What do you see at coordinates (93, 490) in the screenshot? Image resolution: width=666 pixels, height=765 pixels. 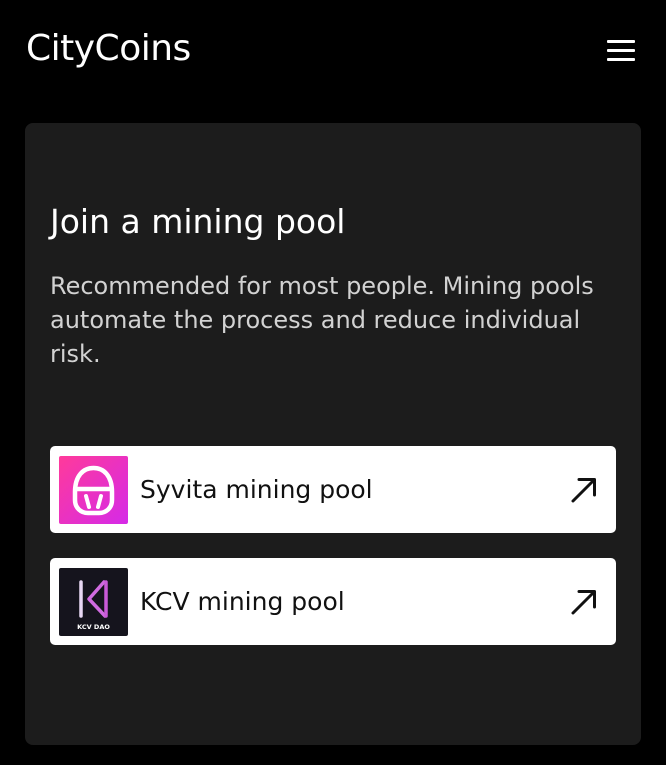 I see `syvita-logo` at bounding box center [93, 490].